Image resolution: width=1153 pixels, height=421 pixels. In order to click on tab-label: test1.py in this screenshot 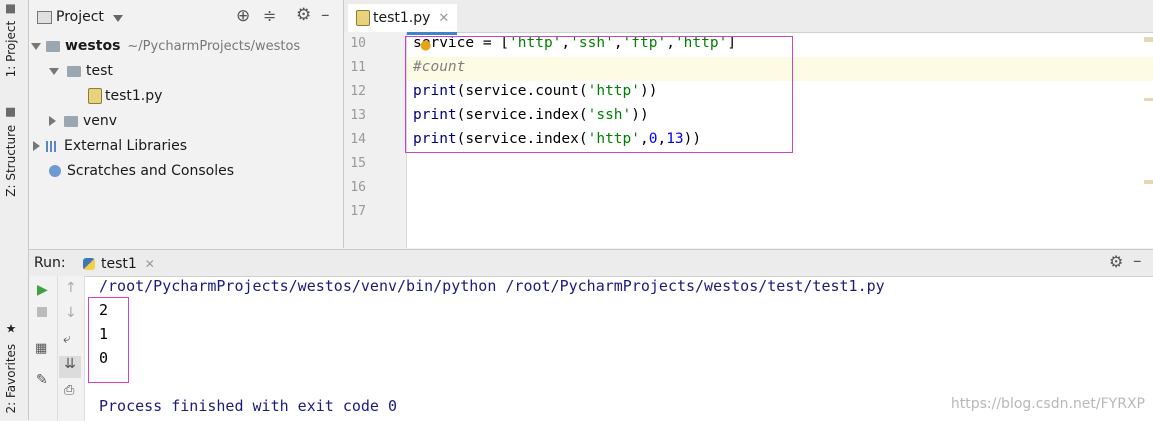, I will do `click(402, 18)`.